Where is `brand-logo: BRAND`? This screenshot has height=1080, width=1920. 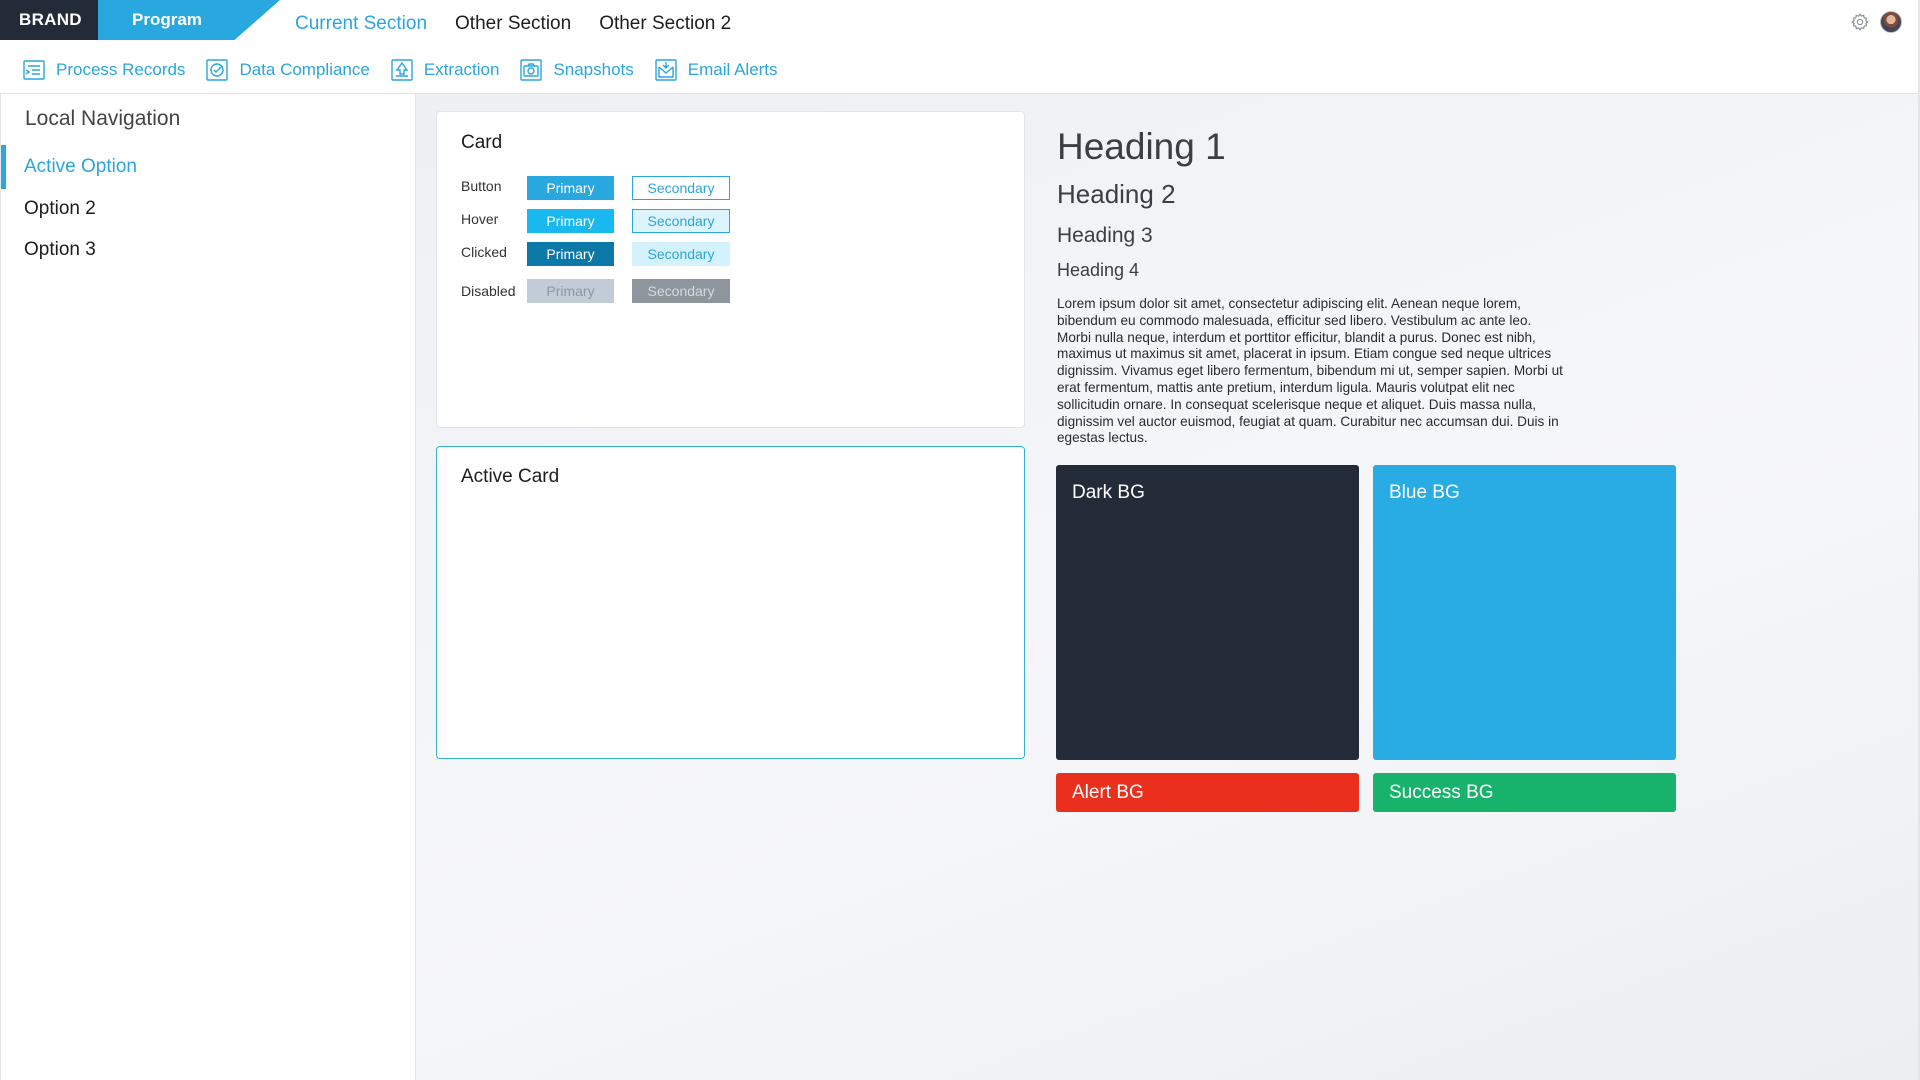
brand-logo: BRAND is located at coordinates (49, 20).